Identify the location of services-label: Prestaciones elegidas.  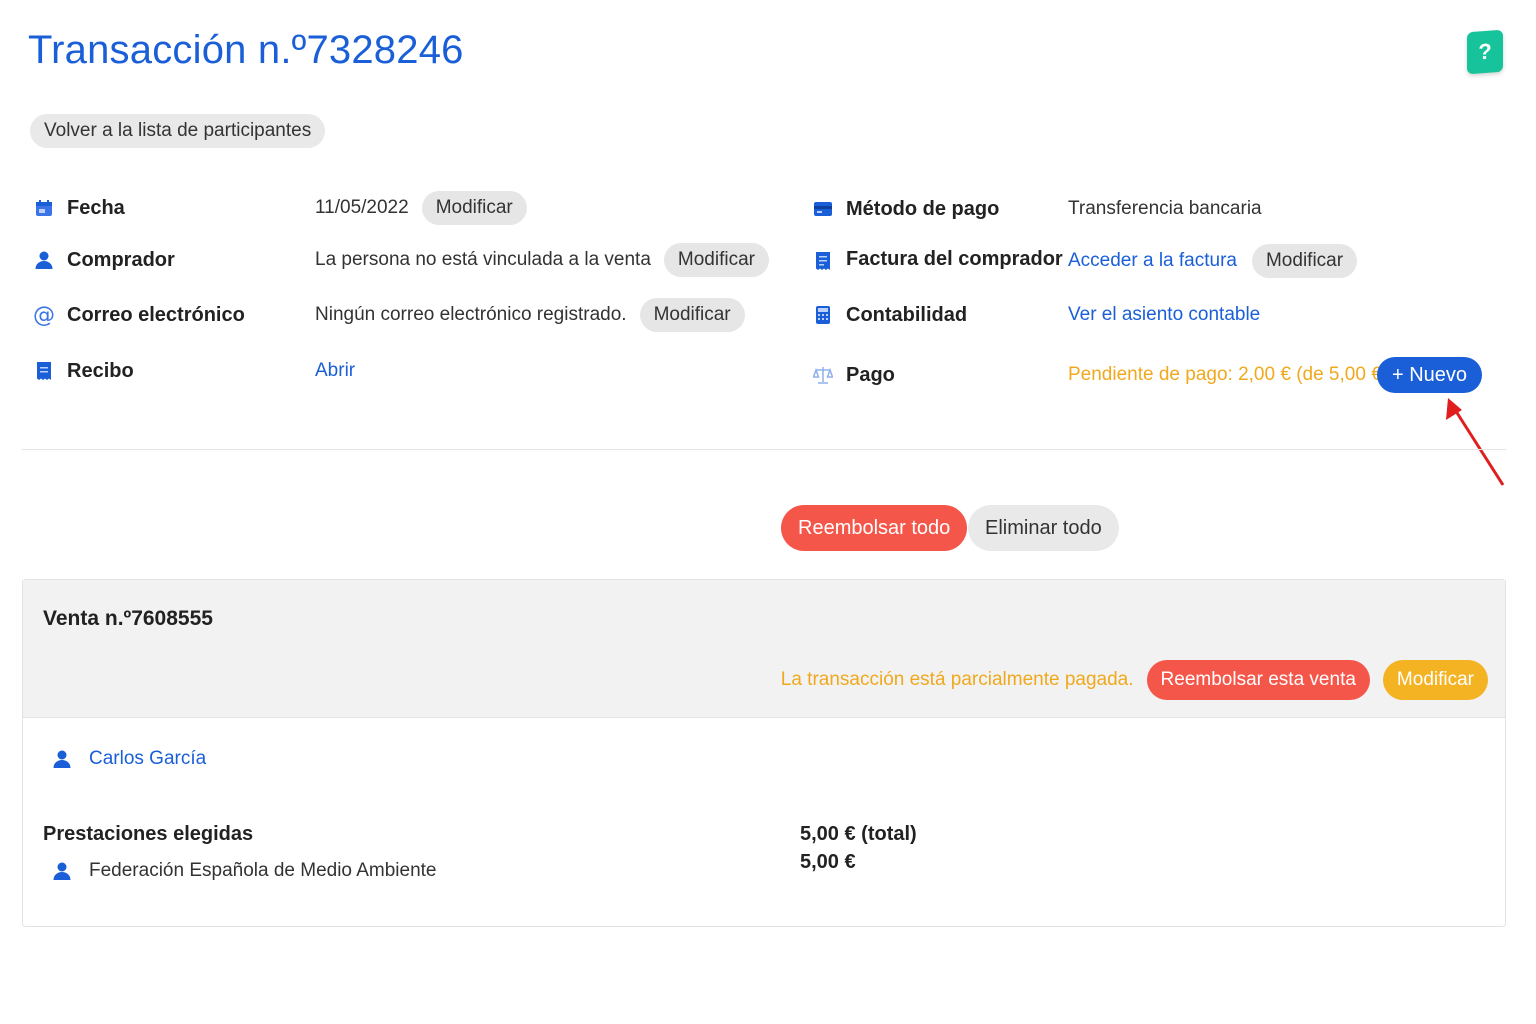
(148, 834).